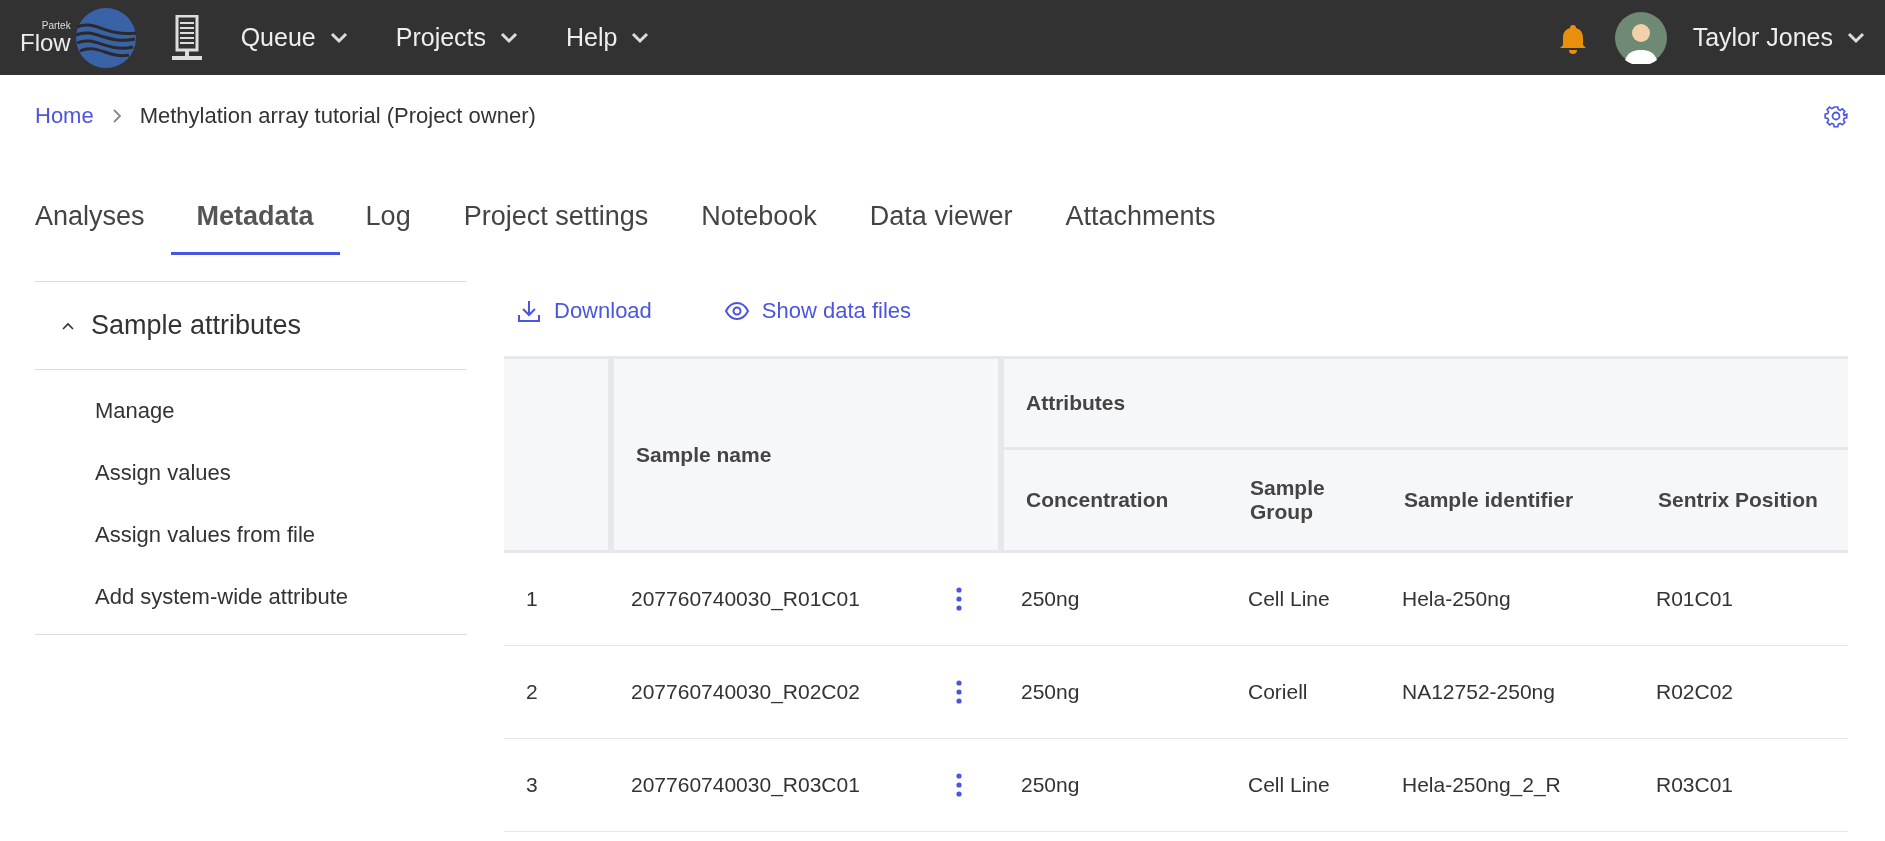 This screenshot has width=1885, height=841. Describe the element at coordinates (557, 598) in the screenshot. I see `row-number: 1` at that location.